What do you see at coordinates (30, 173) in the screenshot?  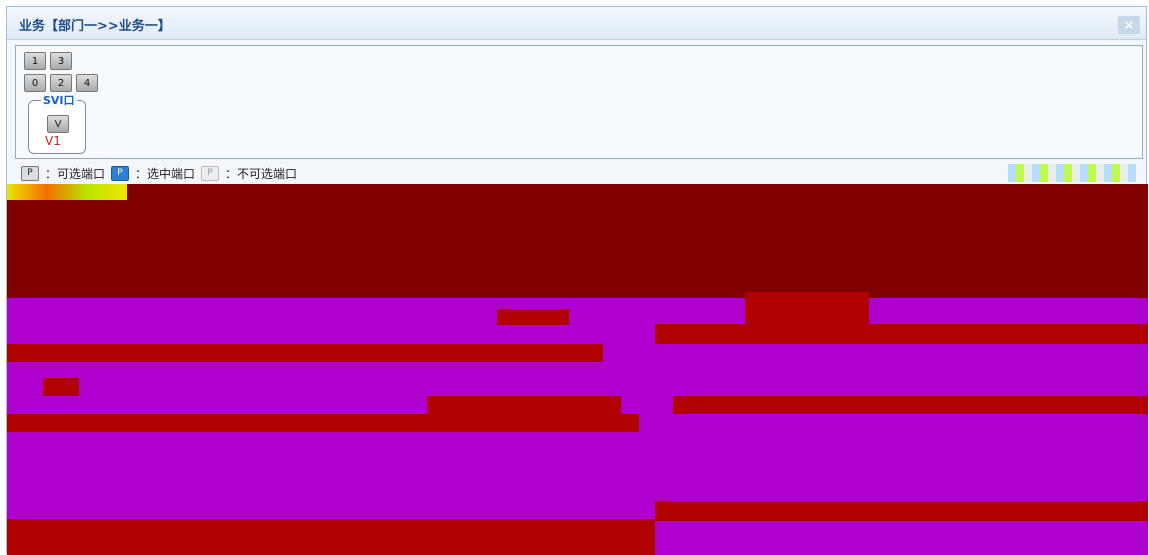 I see `selectable-port-icon: P` at bounding box center [30, 173].